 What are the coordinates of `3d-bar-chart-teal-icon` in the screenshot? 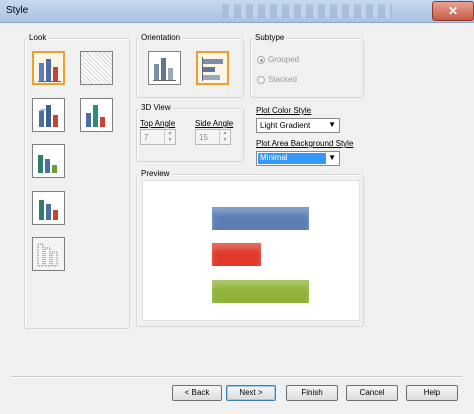 It's located at (95, 116).